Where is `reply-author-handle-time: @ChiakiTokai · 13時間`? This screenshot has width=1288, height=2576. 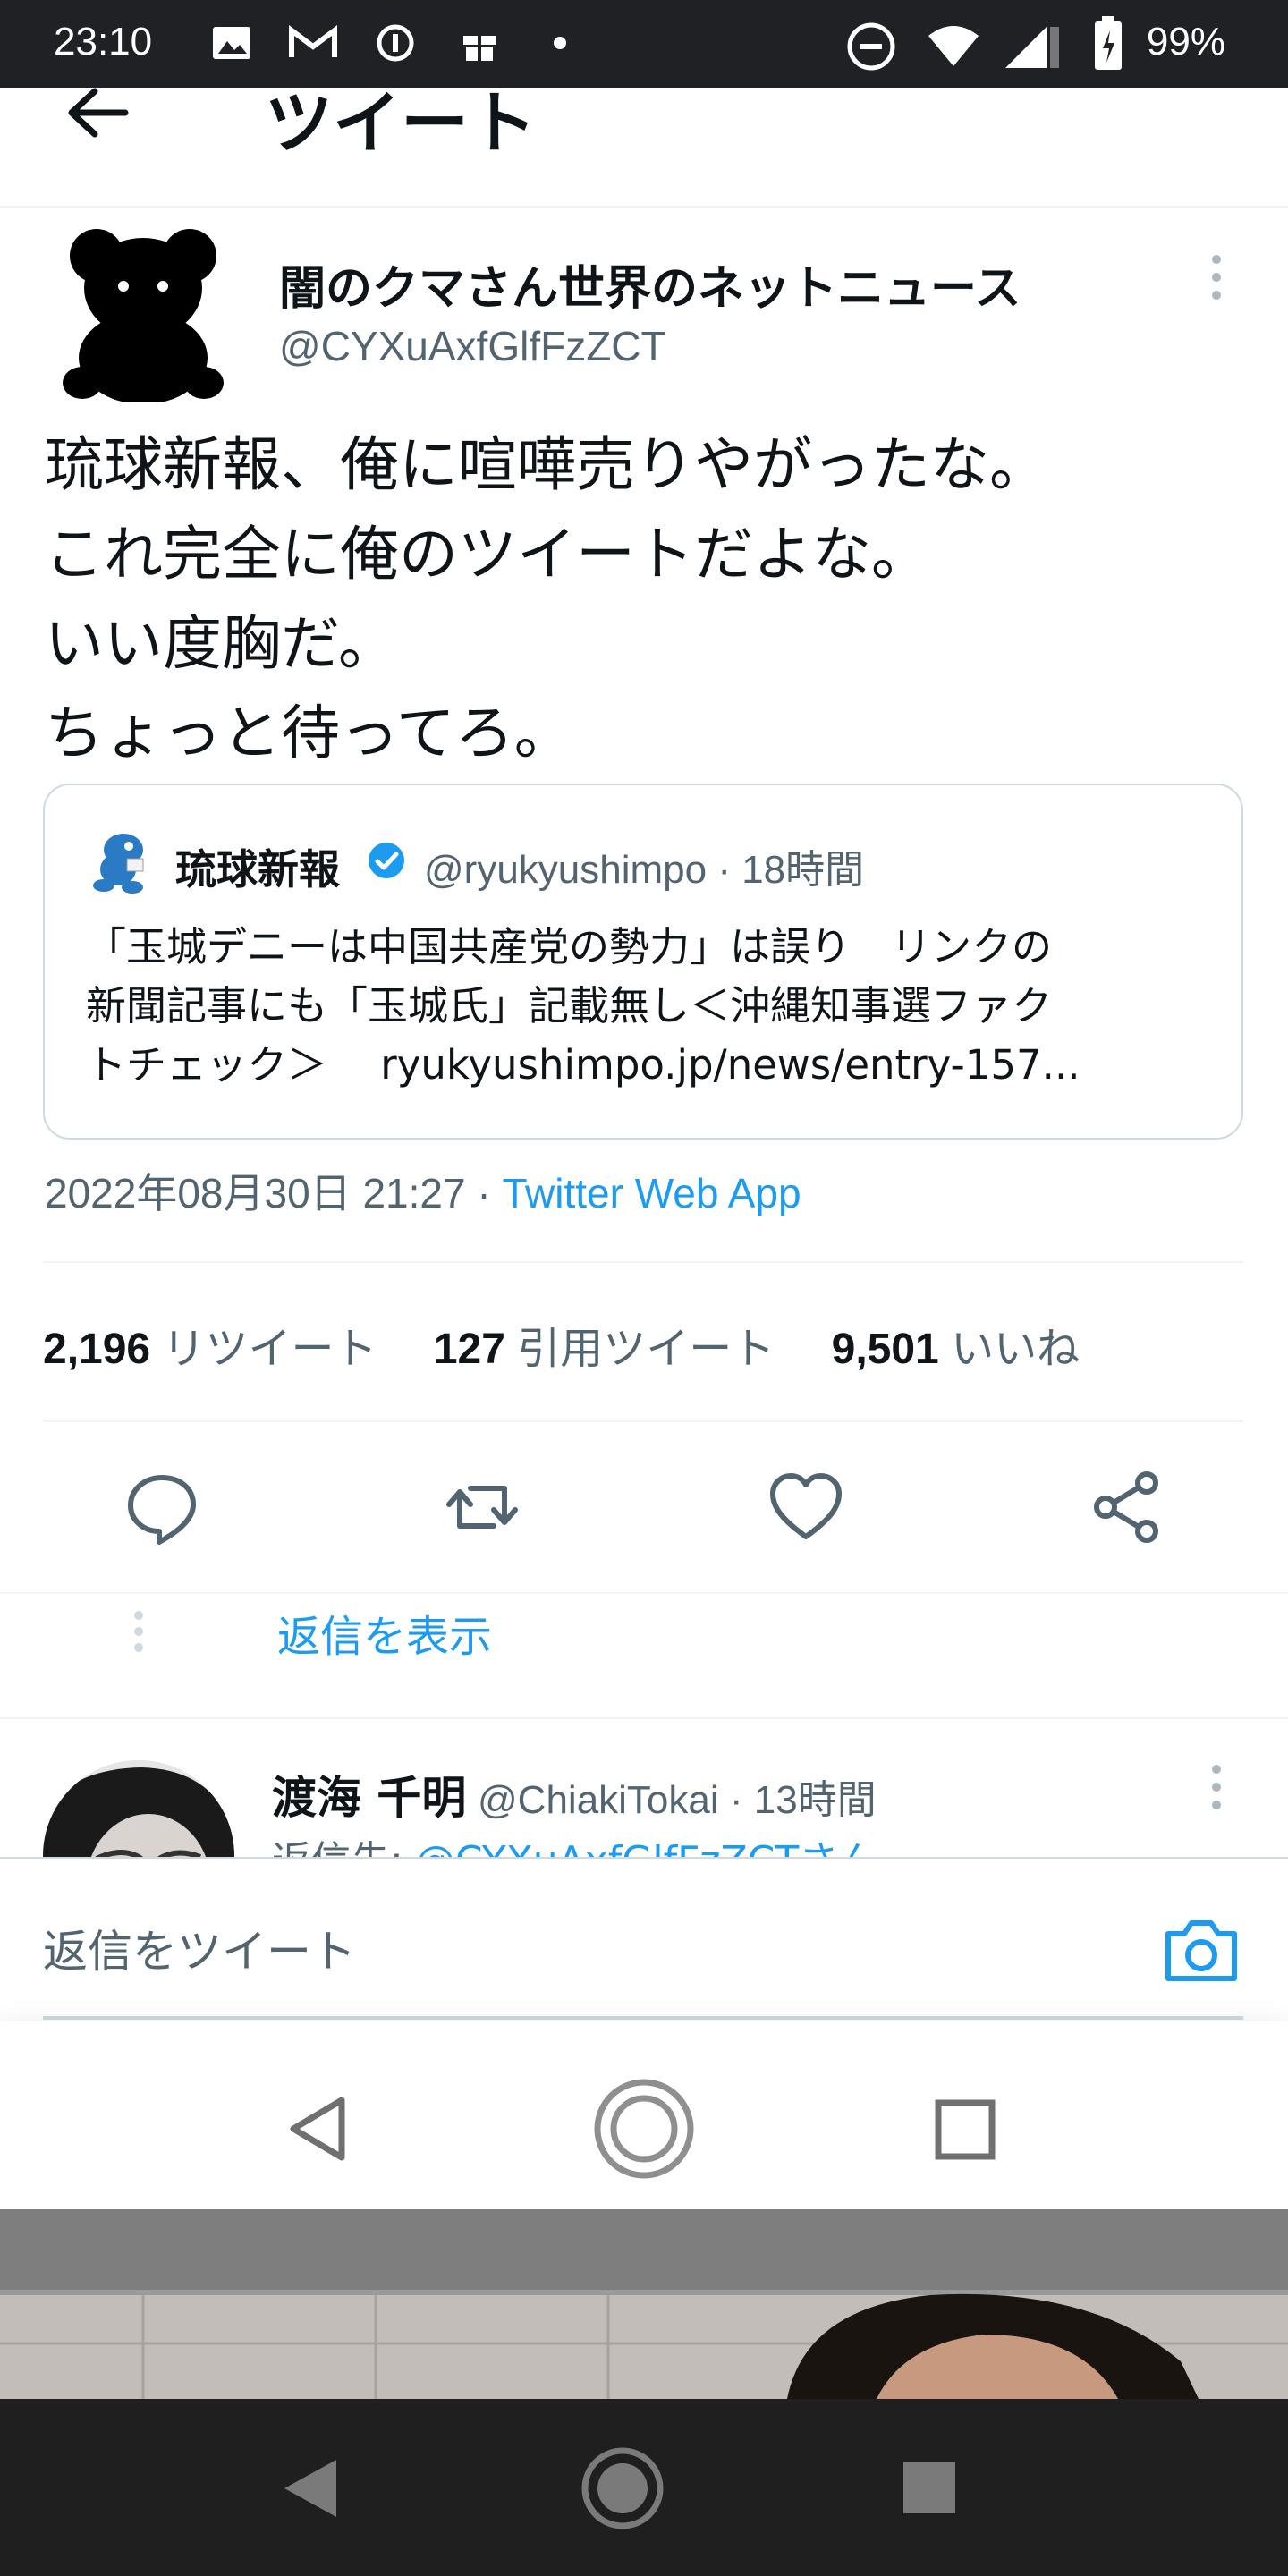 reply-author-handle-time: @ChiakiTokai · 13時間 is located at coordinates (677, 1796).